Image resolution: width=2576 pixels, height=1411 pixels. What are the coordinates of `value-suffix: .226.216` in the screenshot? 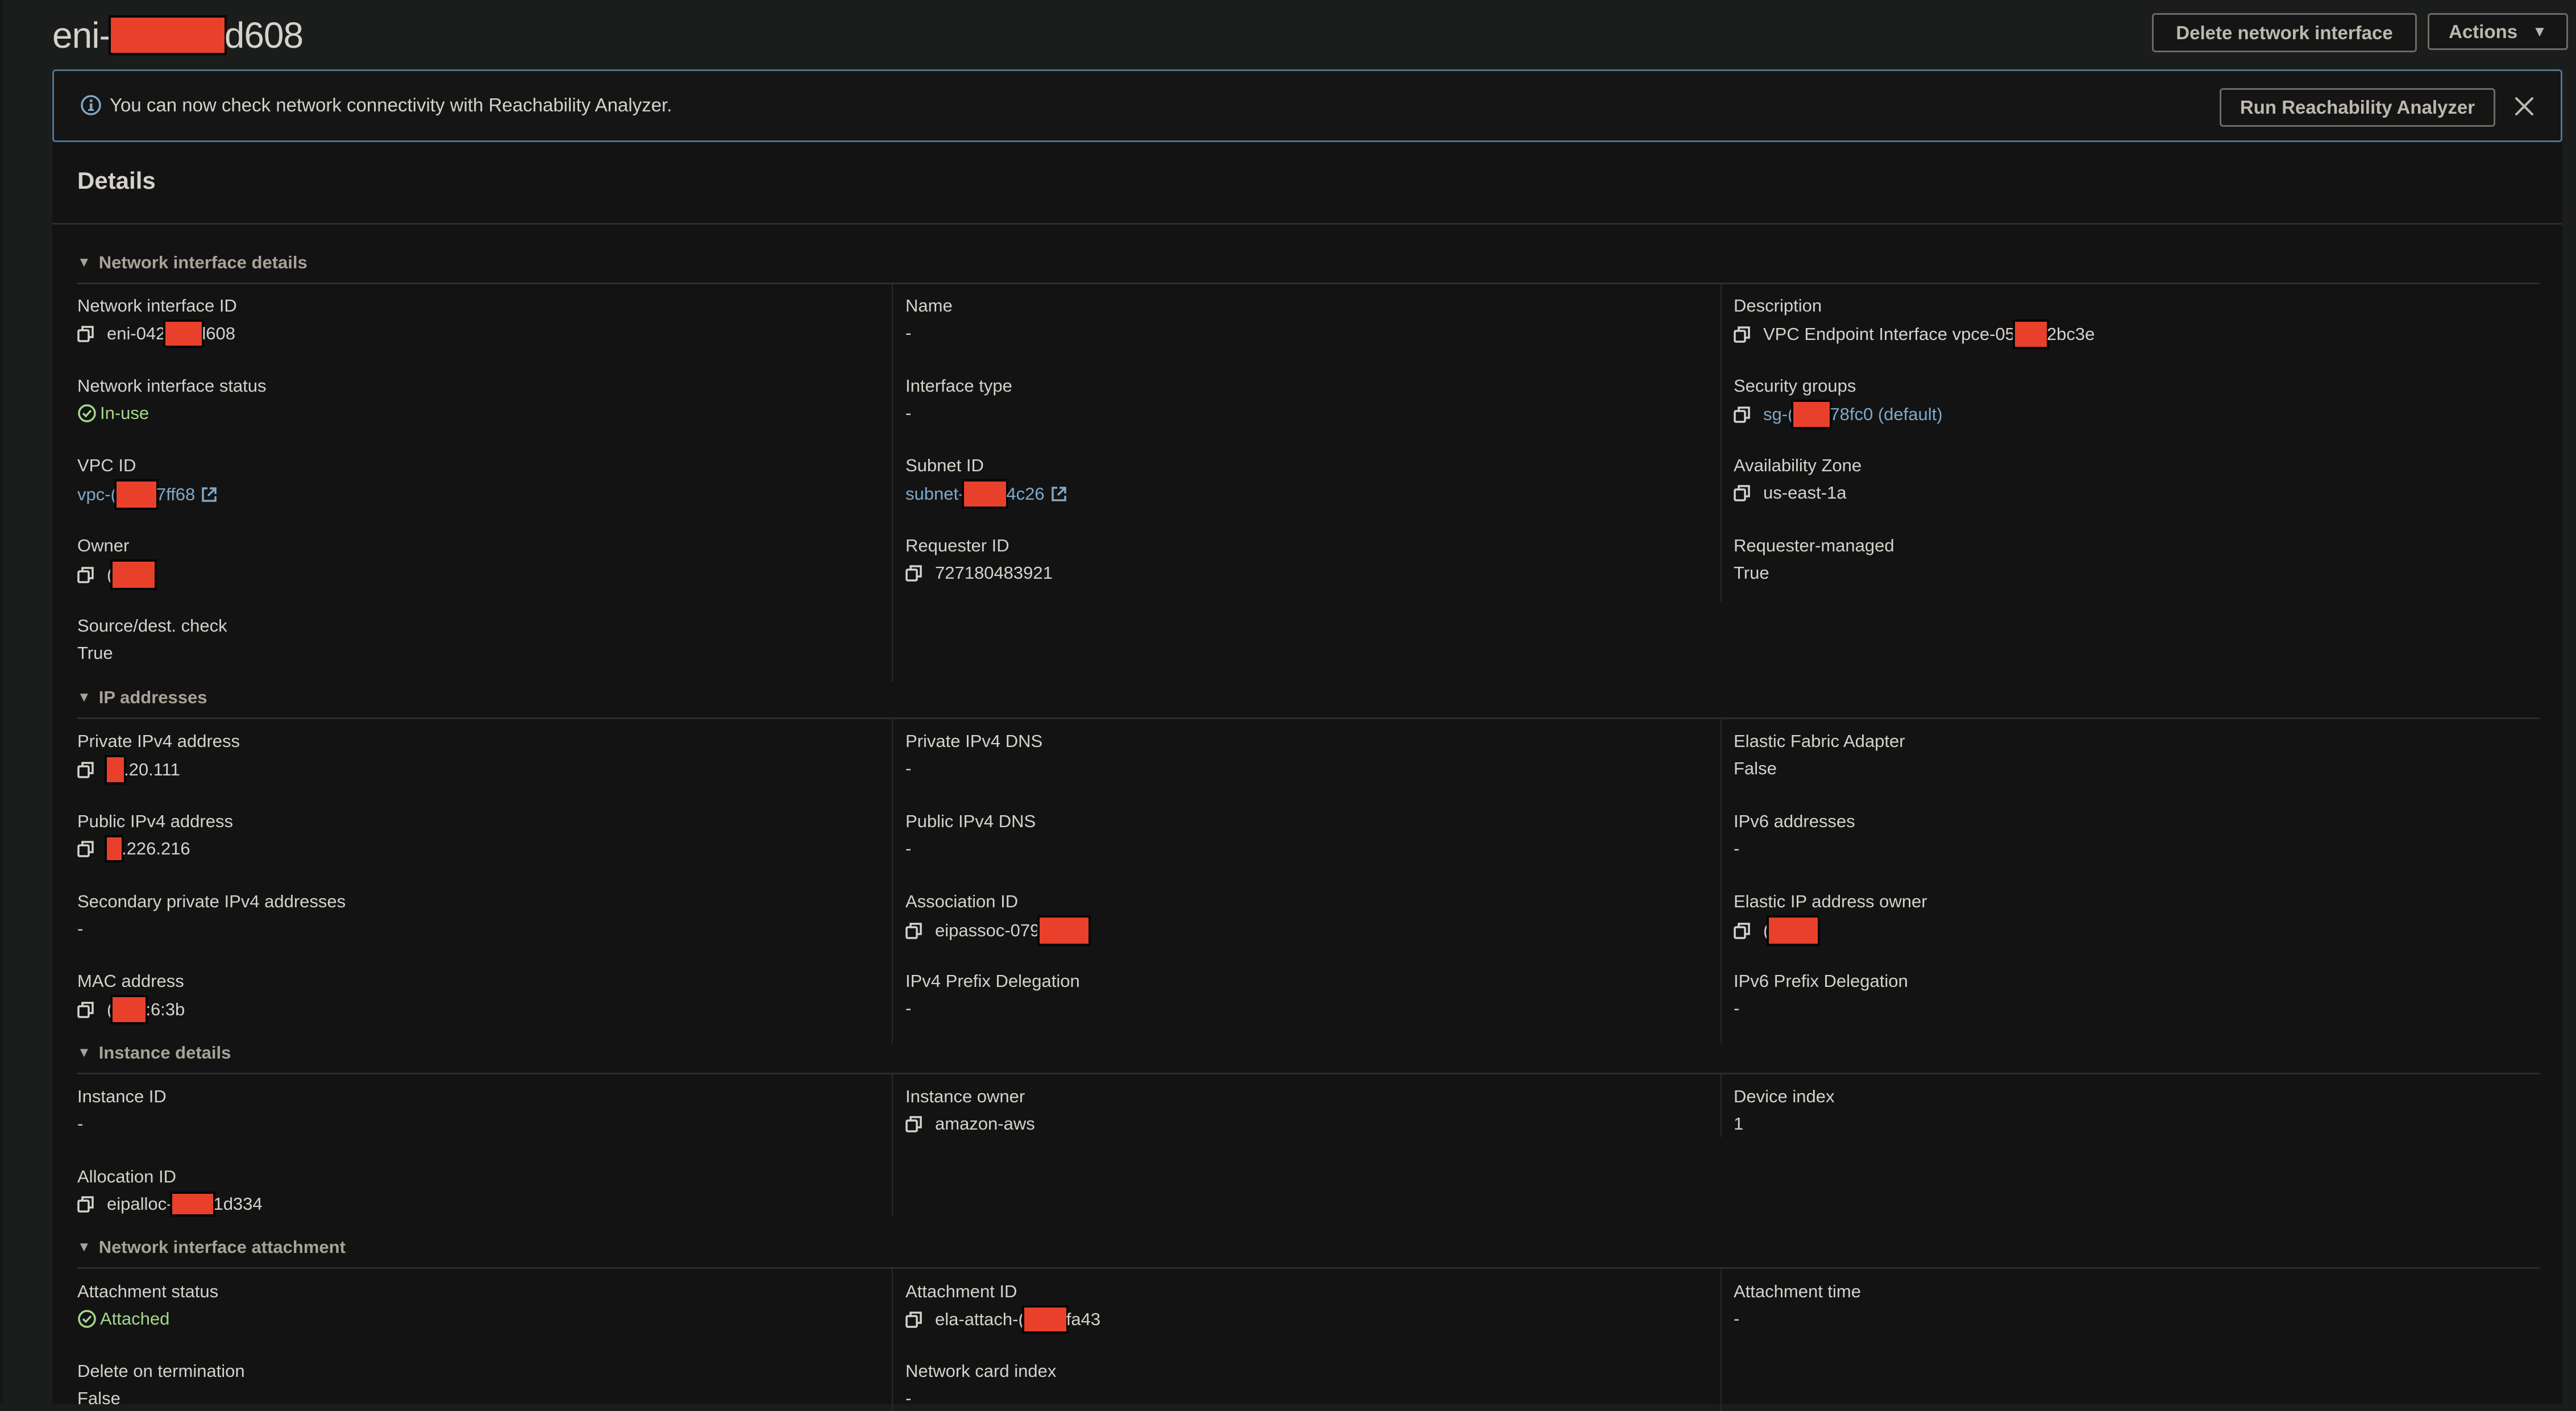 It's located at (156, 849).